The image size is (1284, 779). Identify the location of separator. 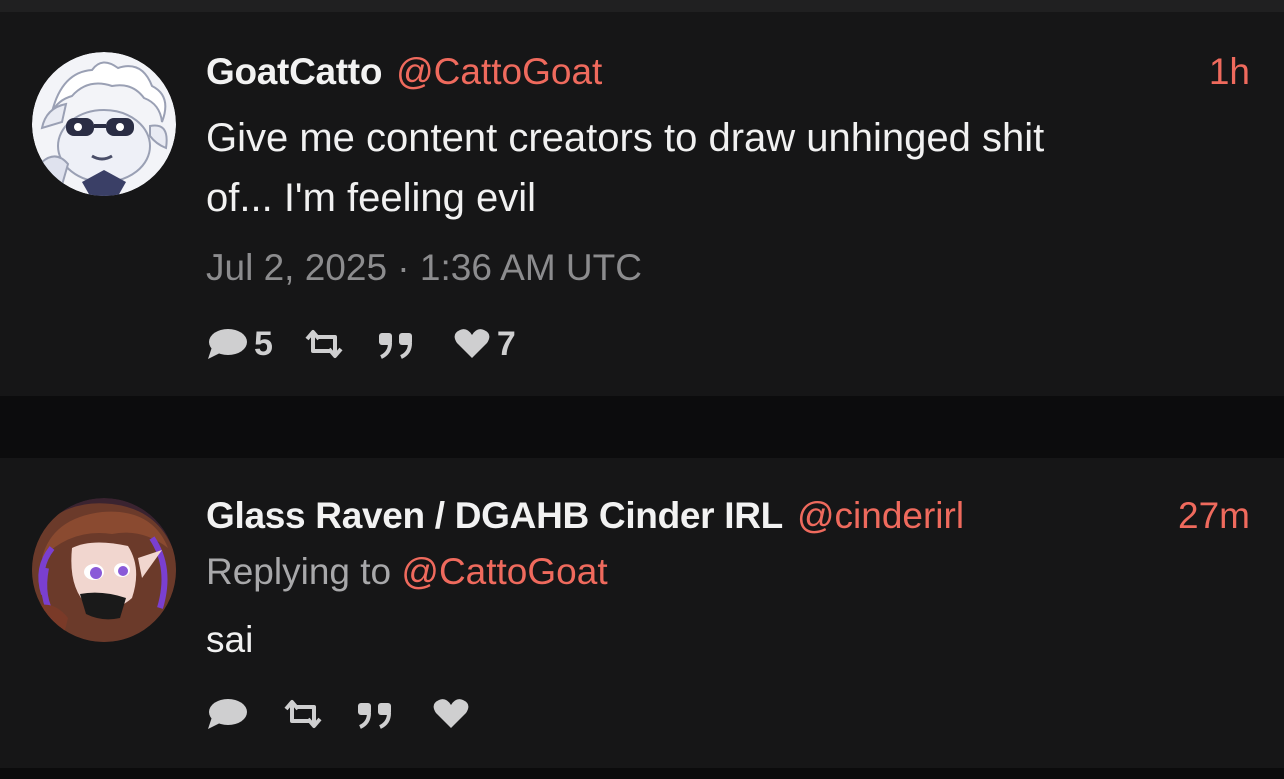
(642, 427).